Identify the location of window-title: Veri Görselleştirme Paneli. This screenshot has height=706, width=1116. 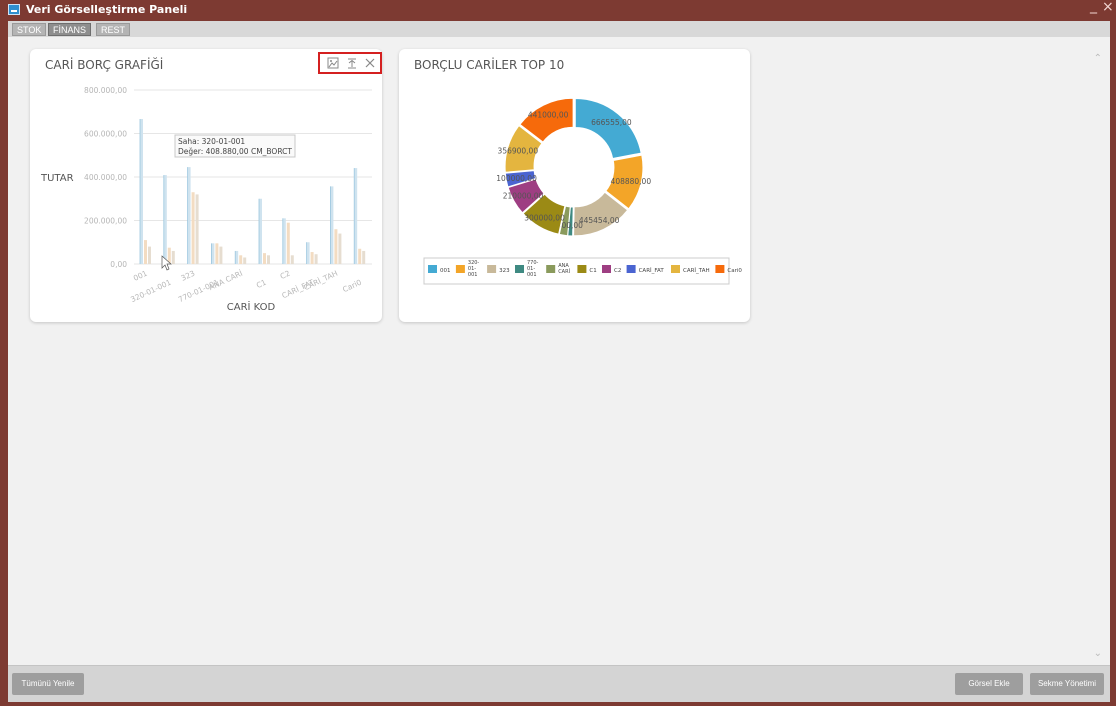
(107, 9).